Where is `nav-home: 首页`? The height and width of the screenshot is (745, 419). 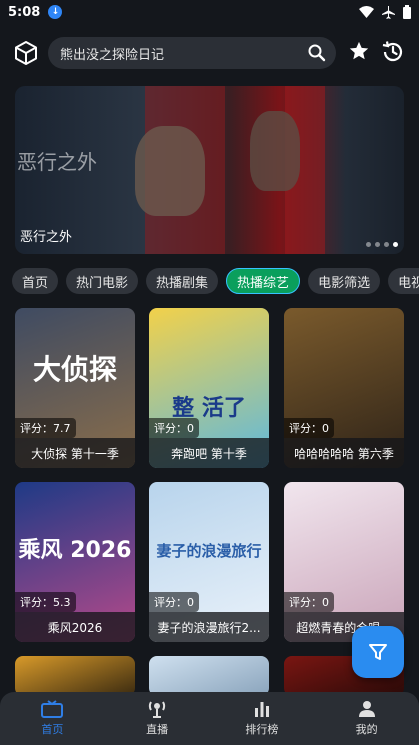
nav-home: 首页 is located at coordinates (52, 718).